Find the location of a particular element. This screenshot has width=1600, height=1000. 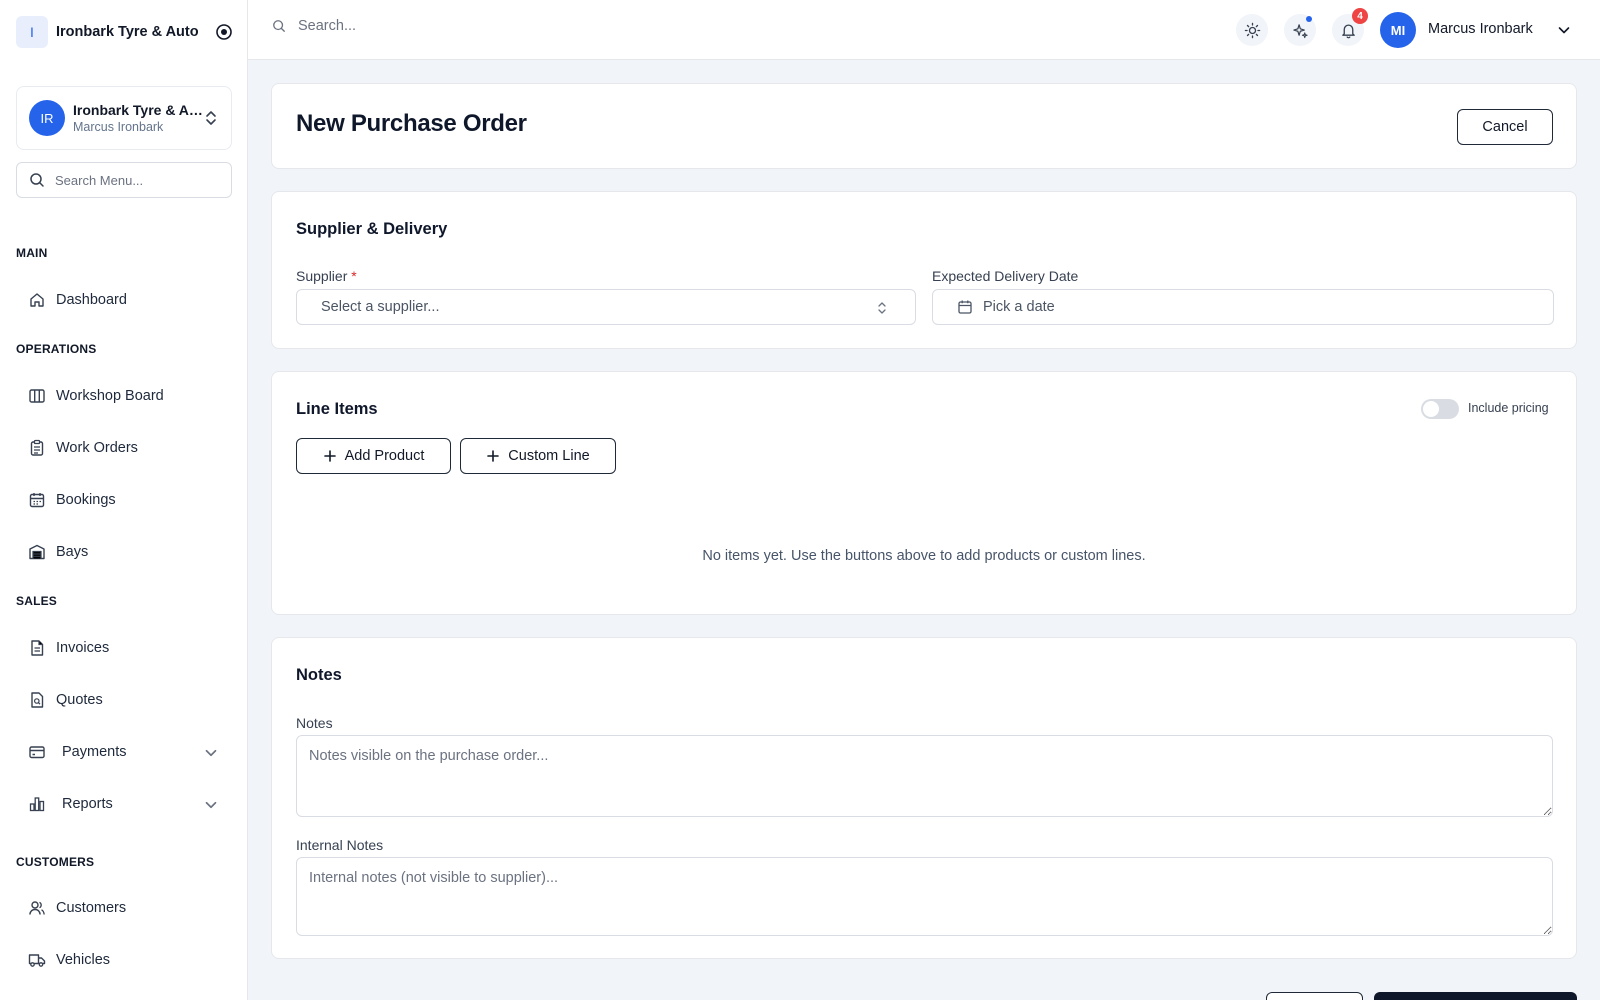

warehouse-icon is located at coordinates (37, 552).